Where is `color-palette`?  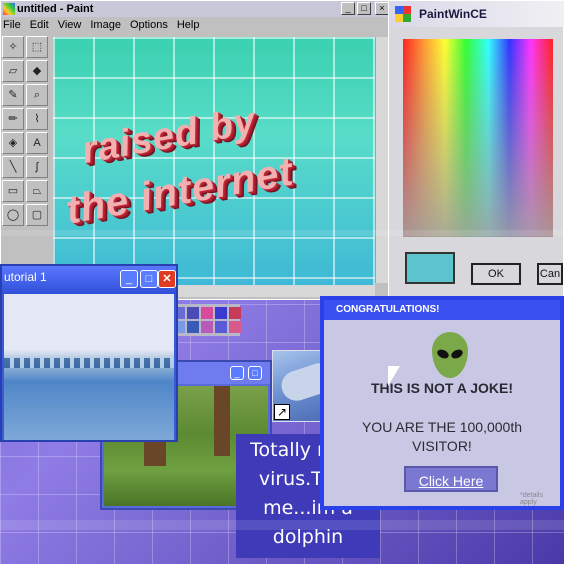 color-palette is located at coordinates (205, 320).